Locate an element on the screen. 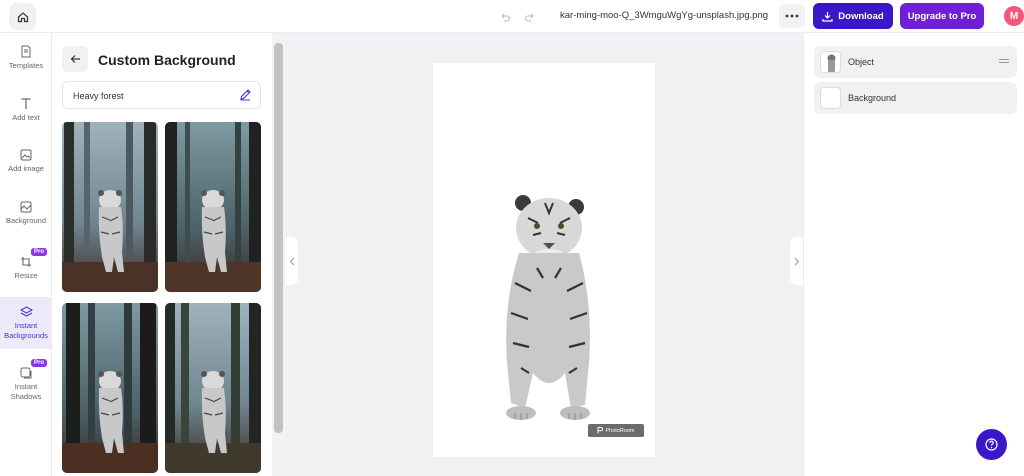 The image size is (1024, 476). home-icon is located at coordinates (22, 16).